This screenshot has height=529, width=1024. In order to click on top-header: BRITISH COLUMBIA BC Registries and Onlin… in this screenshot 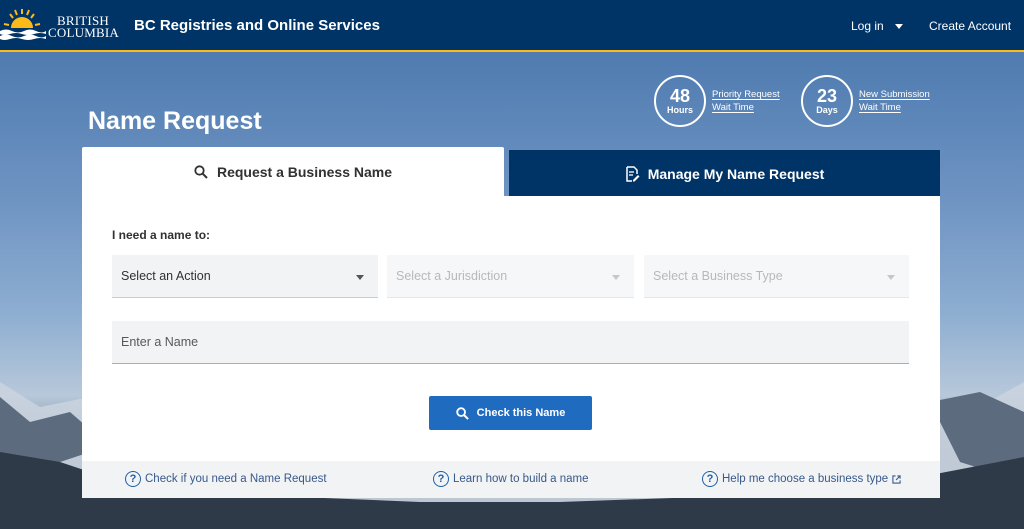, I will do `click(512, 26)`.